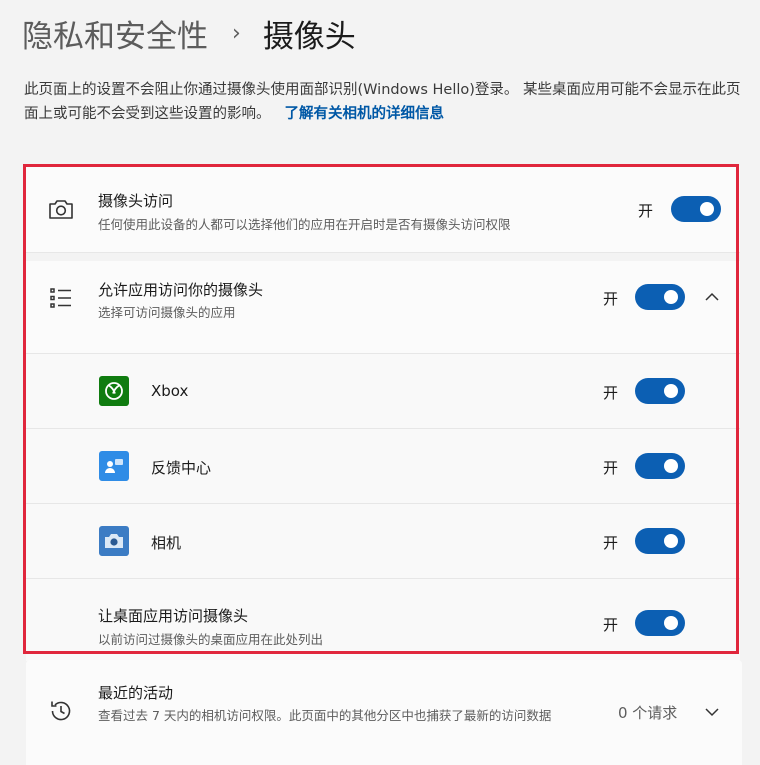 Image resolution: width=760 pixels, height=765 pixels. What do you see at coordinates (173, 616) in the screenshot?
I see `desktop-access-title: 让桌面应用访问摄像头` at bounding box center [173, 616].